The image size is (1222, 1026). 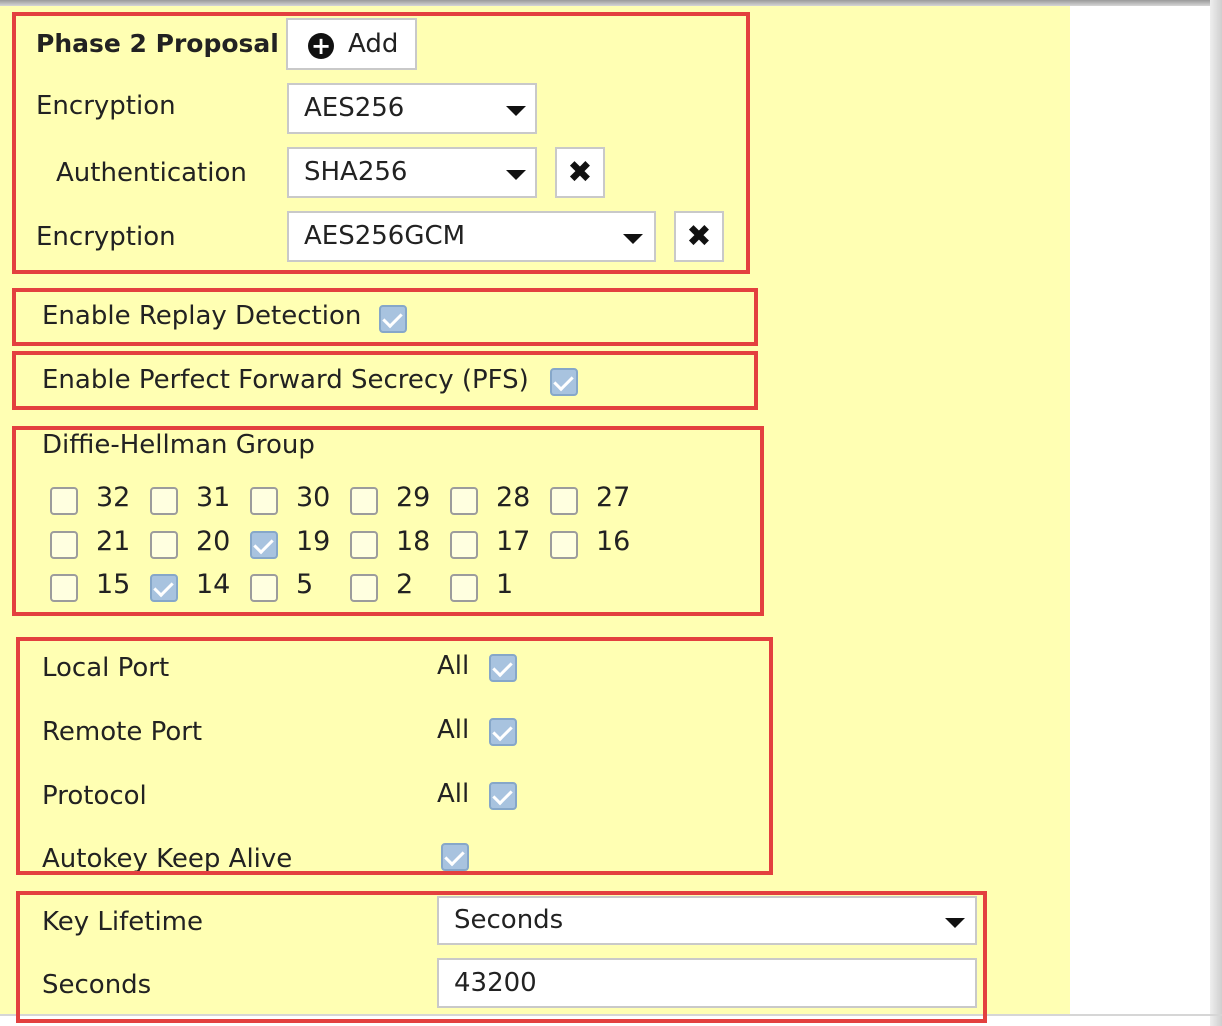 I want to click on local-port-all-label: All, so click(x=453, y=666).